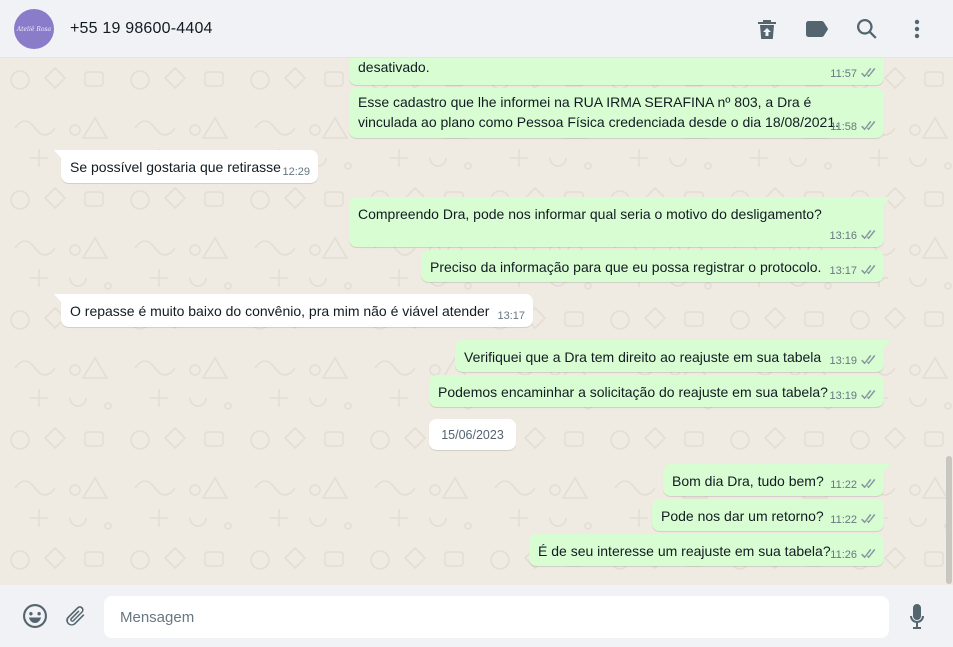 The width and height of the screenshot is (953, 647). What do you see at coordinates (76, 616) in the screenshot?
I see `attach-icon` at bounding box center [76, 616].